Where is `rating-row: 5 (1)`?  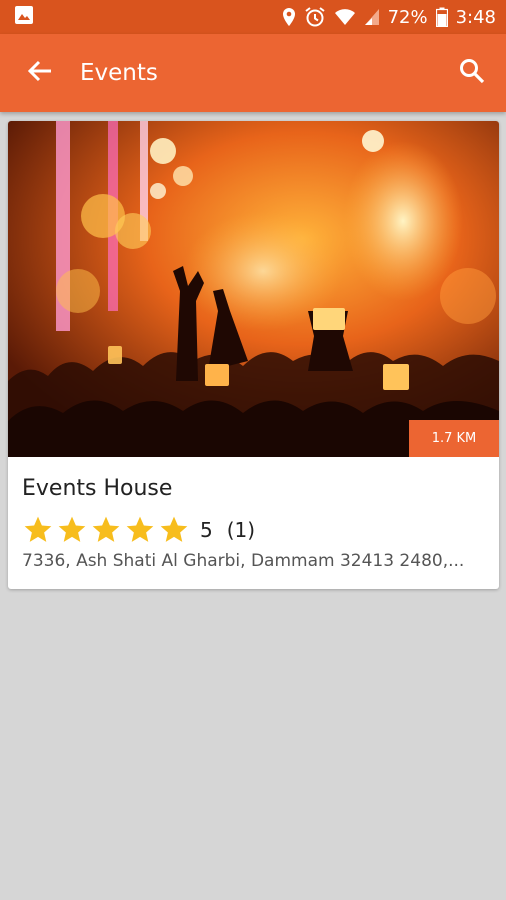 rating-row: 5 (1) is located at coordinates (138, 530).